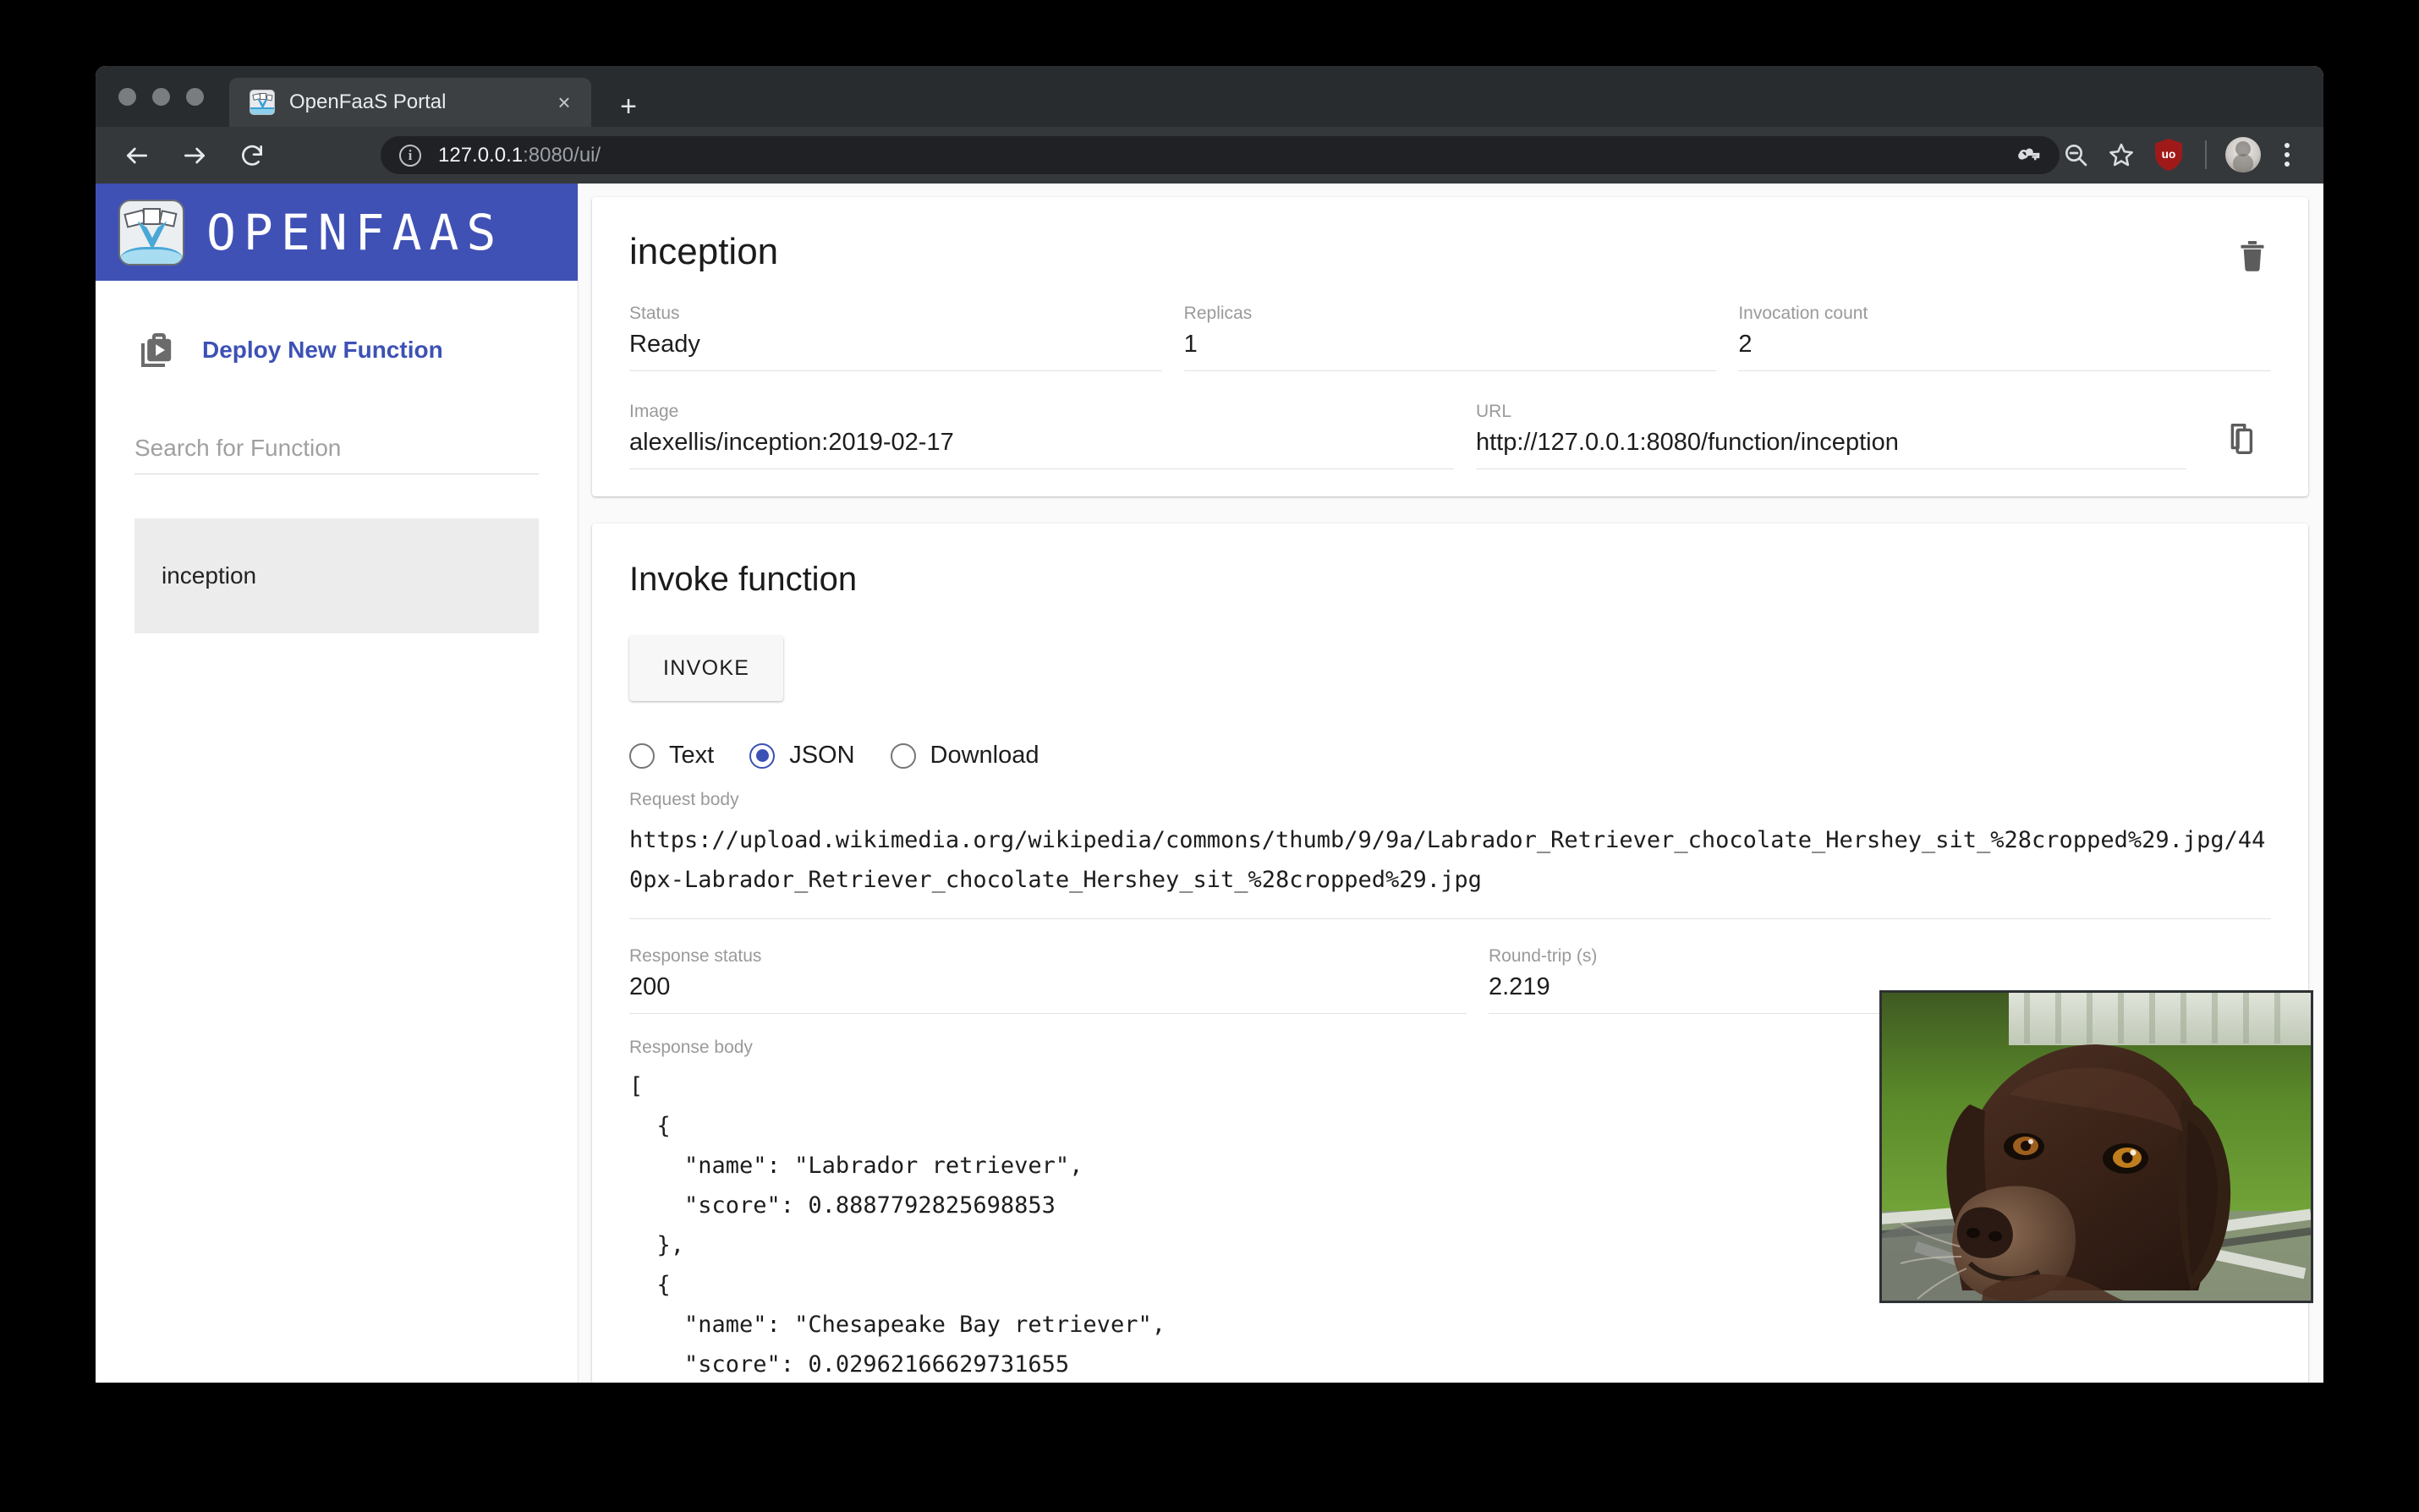 Image resolution: width=2419 pixels, height=1512 pixels. I want to click on svg-text: uo, so click(2169, 154).